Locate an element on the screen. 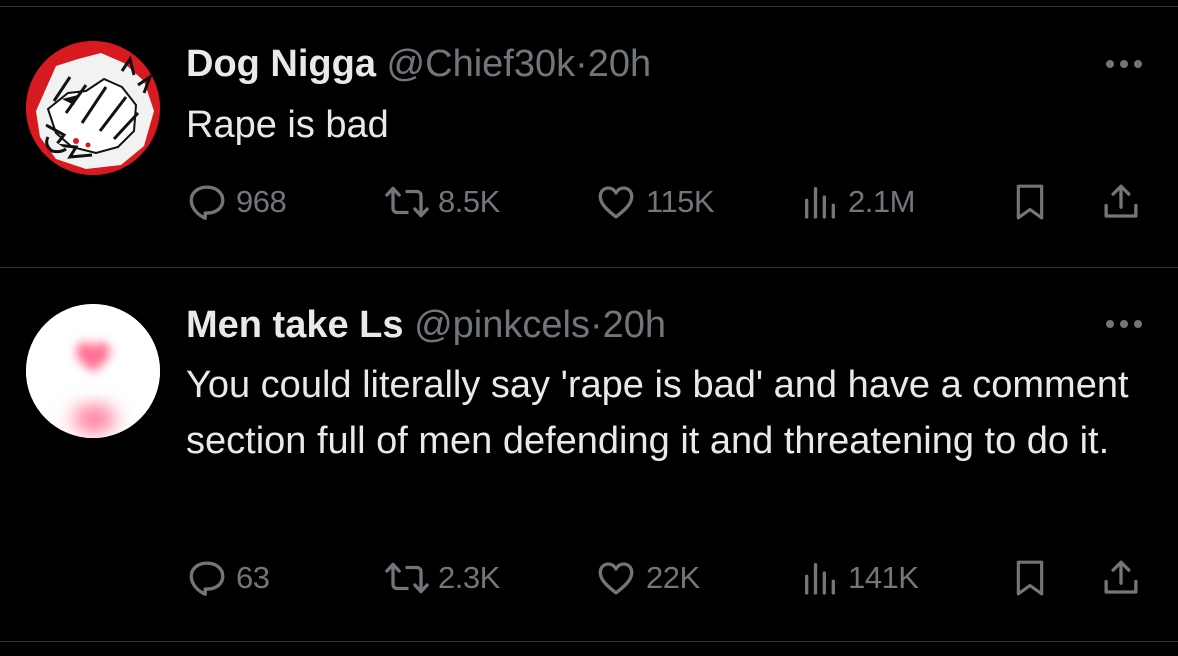 The height and width of the screenshot is (656, 1178). tweet-actions: 63 2.3K 22K 141K is located at coordinates (671, 578).